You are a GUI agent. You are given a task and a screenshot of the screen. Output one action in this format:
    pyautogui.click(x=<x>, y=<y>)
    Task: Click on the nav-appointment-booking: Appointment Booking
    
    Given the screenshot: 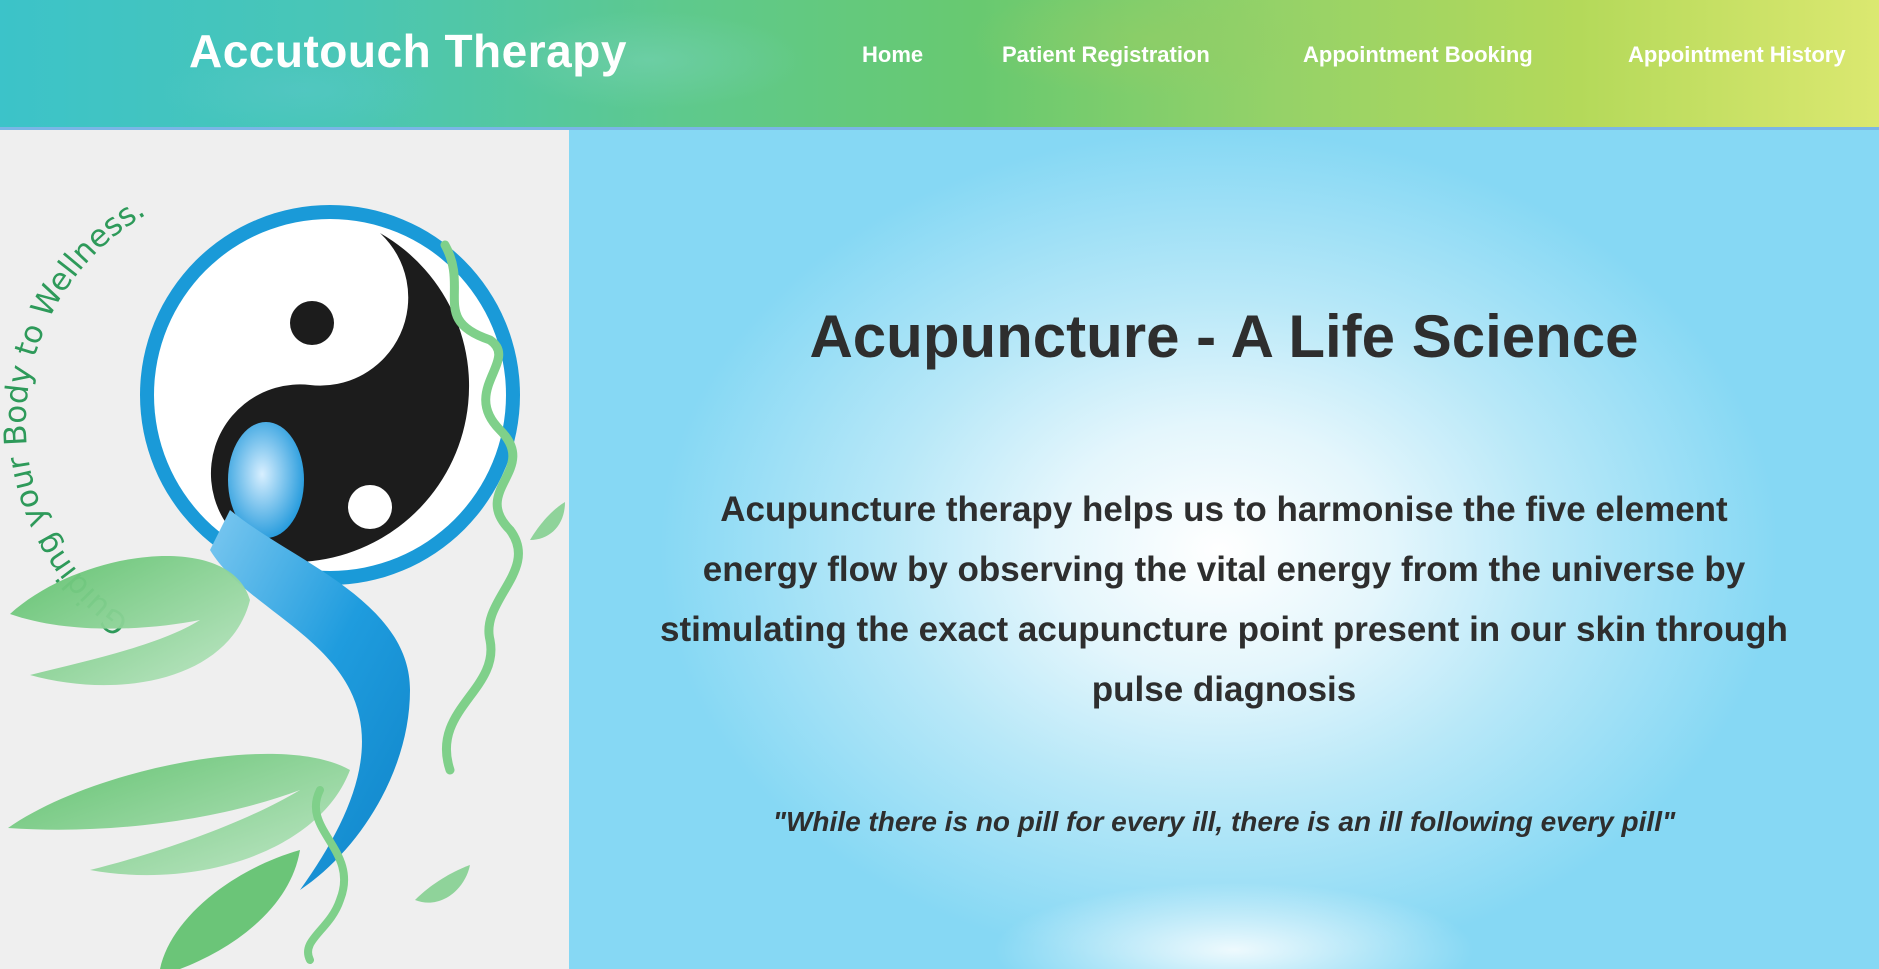 What is the action you would take?
    pyautogui.click(x=1418, y=55)
    